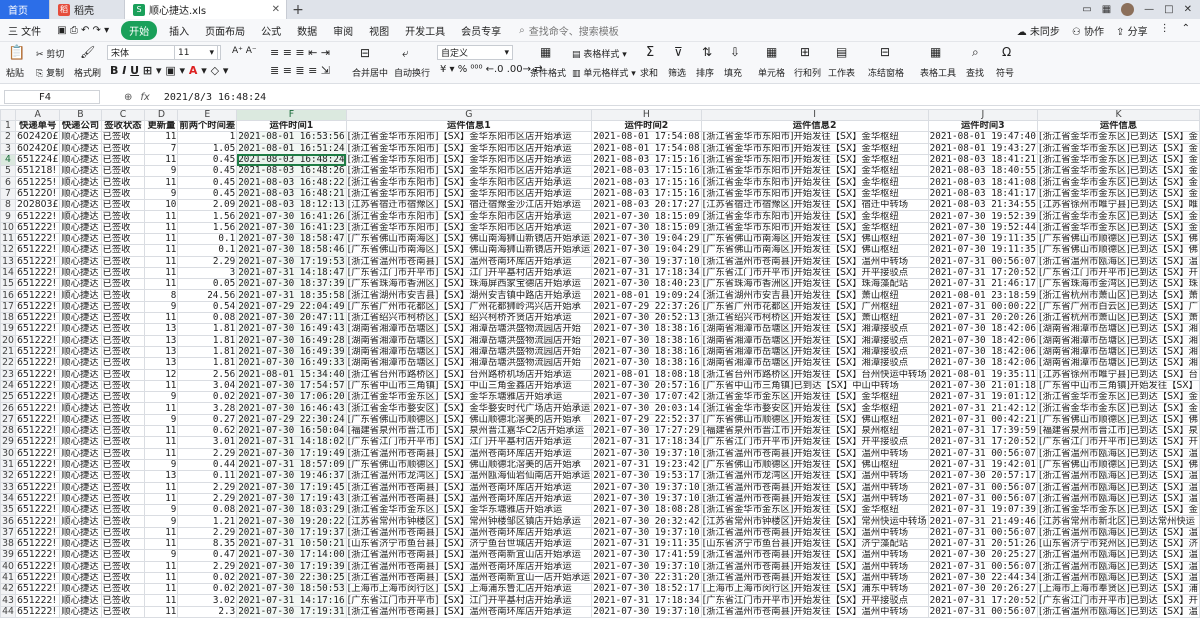  I want to click on table-cell: 2021-07-30 17:19:39, so click(291, 566).